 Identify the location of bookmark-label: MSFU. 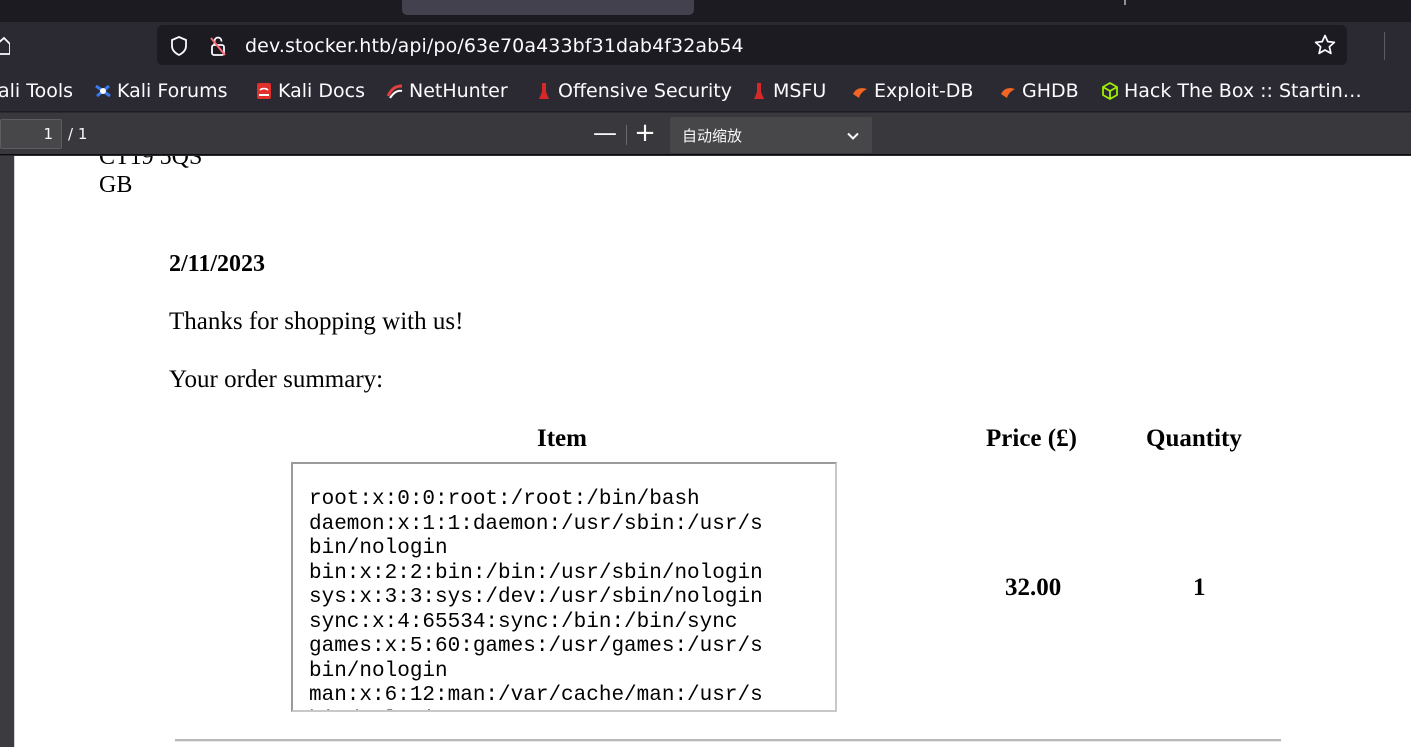
(800, 91).